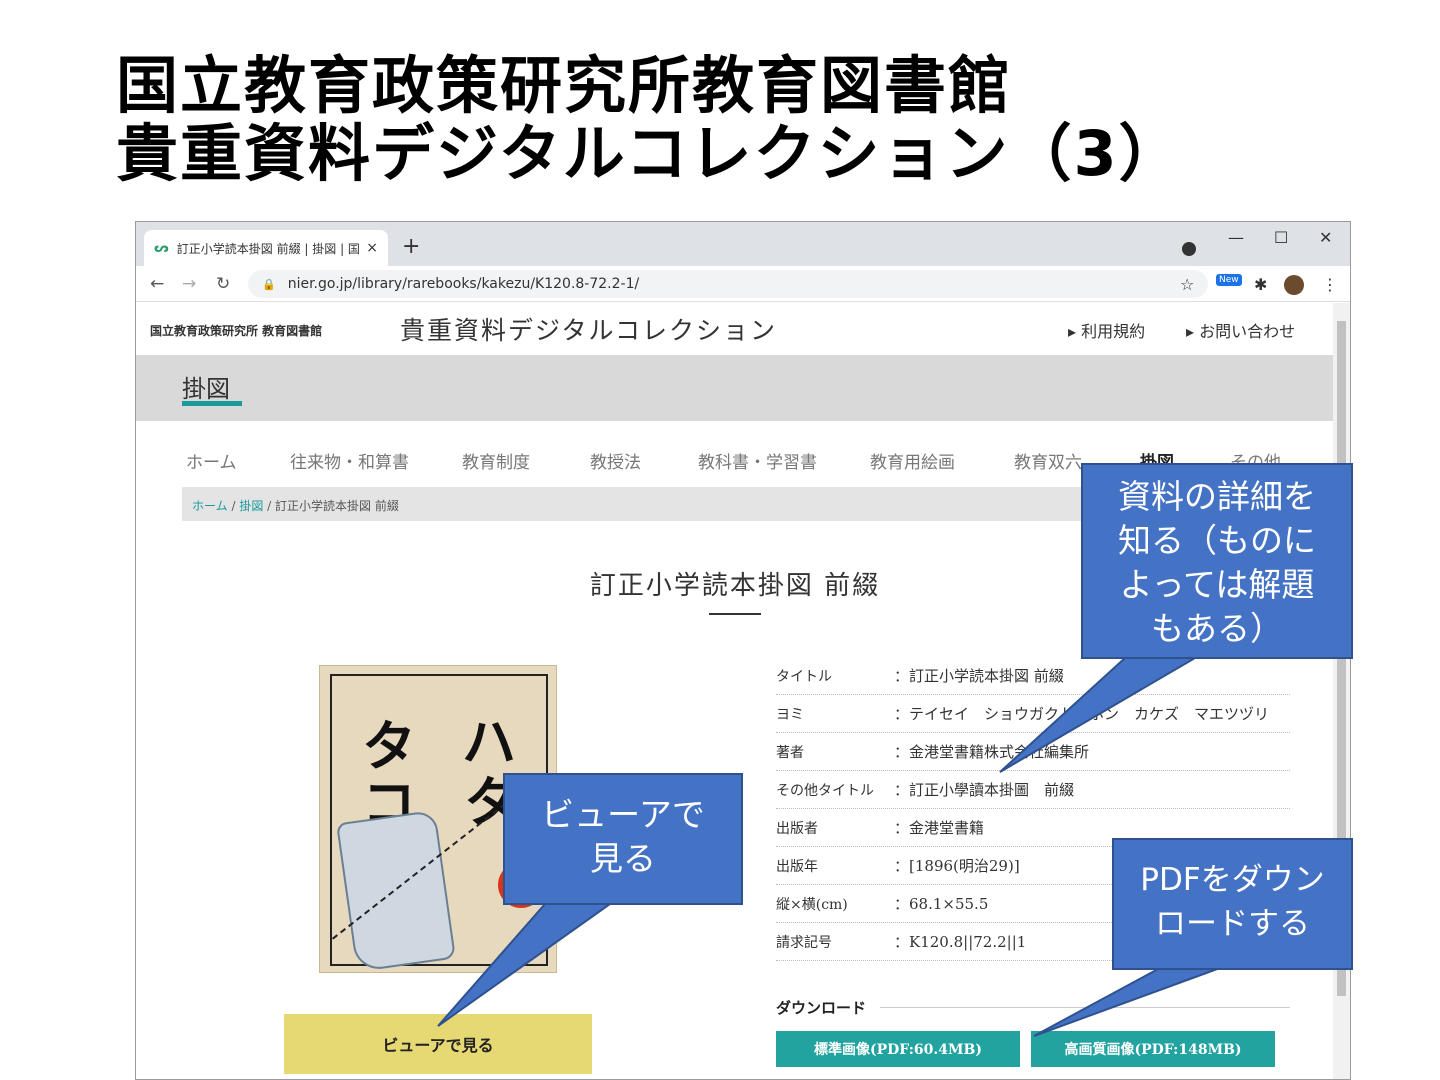  Describe the element at coordinates (912, 460) in the screenshot. I see `nav-item-kaiga: 教育用絵画` at that location.